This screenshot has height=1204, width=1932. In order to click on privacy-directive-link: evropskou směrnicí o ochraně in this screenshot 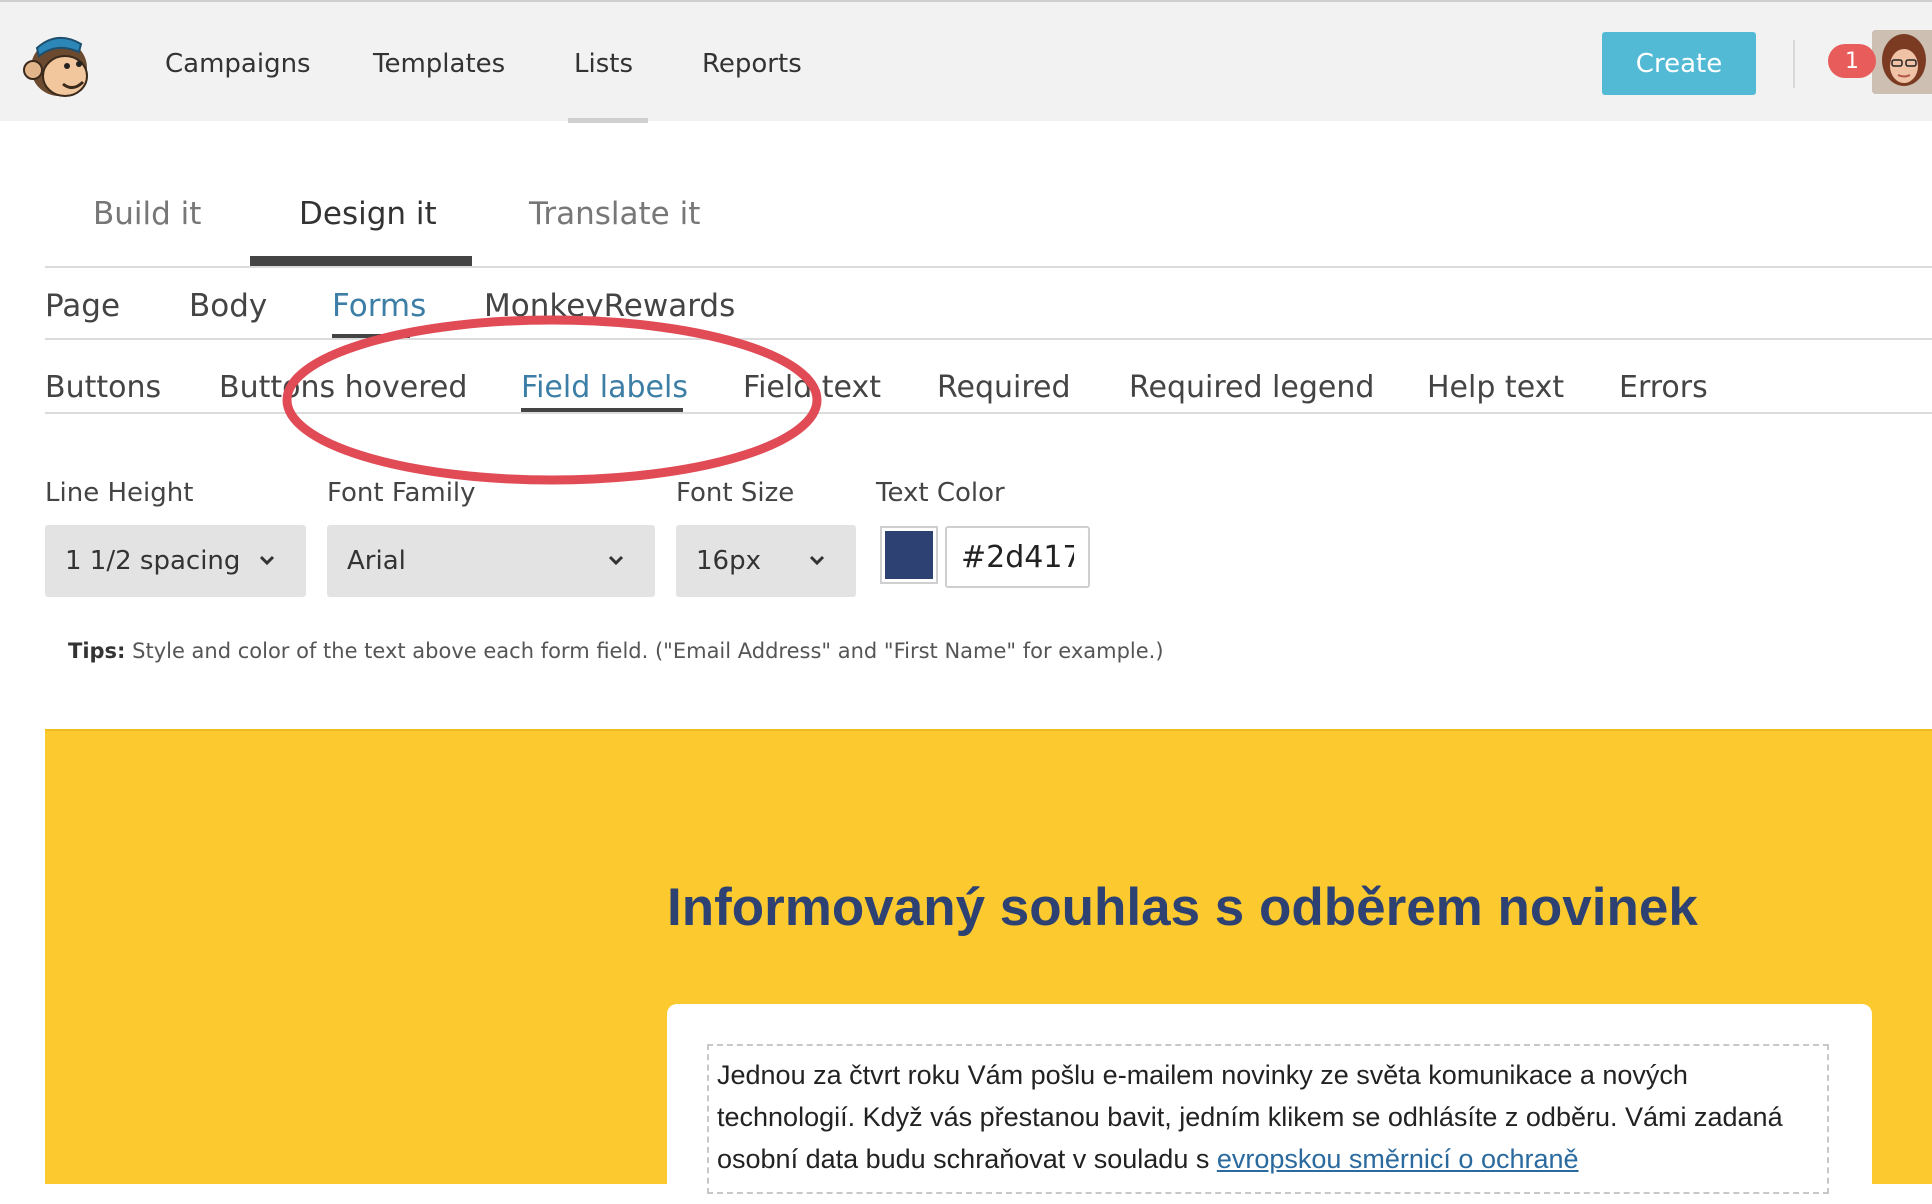, I will do `click(1398, 1159)`.